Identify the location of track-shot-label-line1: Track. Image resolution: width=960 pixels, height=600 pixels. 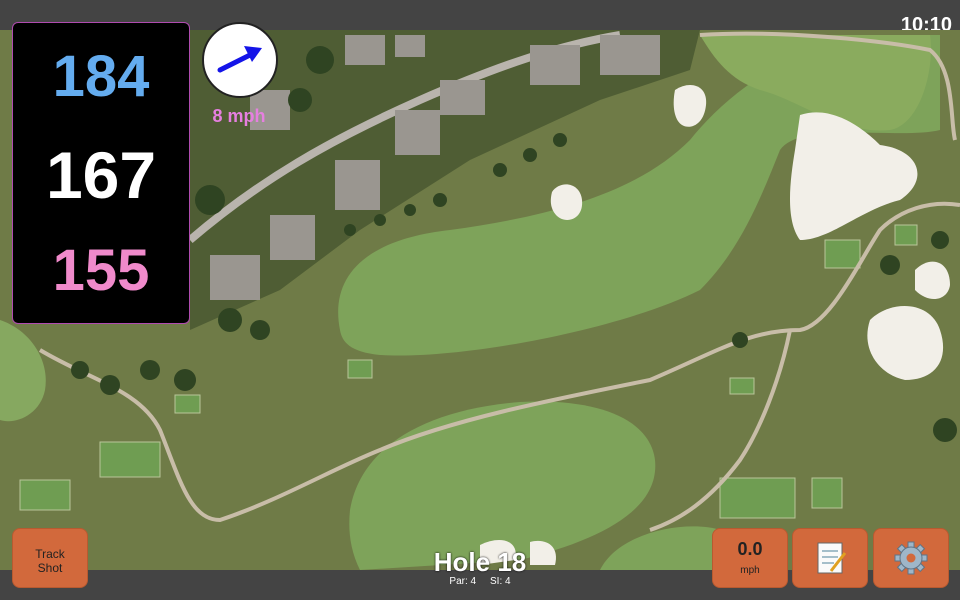
(50, 554).